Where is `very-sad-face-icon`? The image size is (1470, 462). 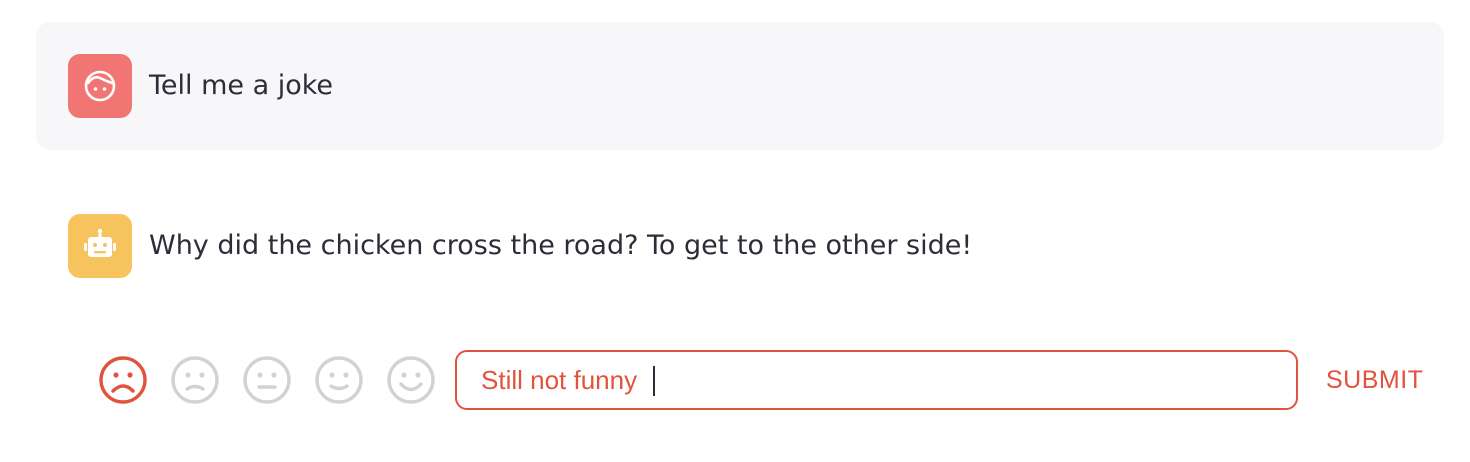
very-sad-face-icon is located at coordinates (123, 380).